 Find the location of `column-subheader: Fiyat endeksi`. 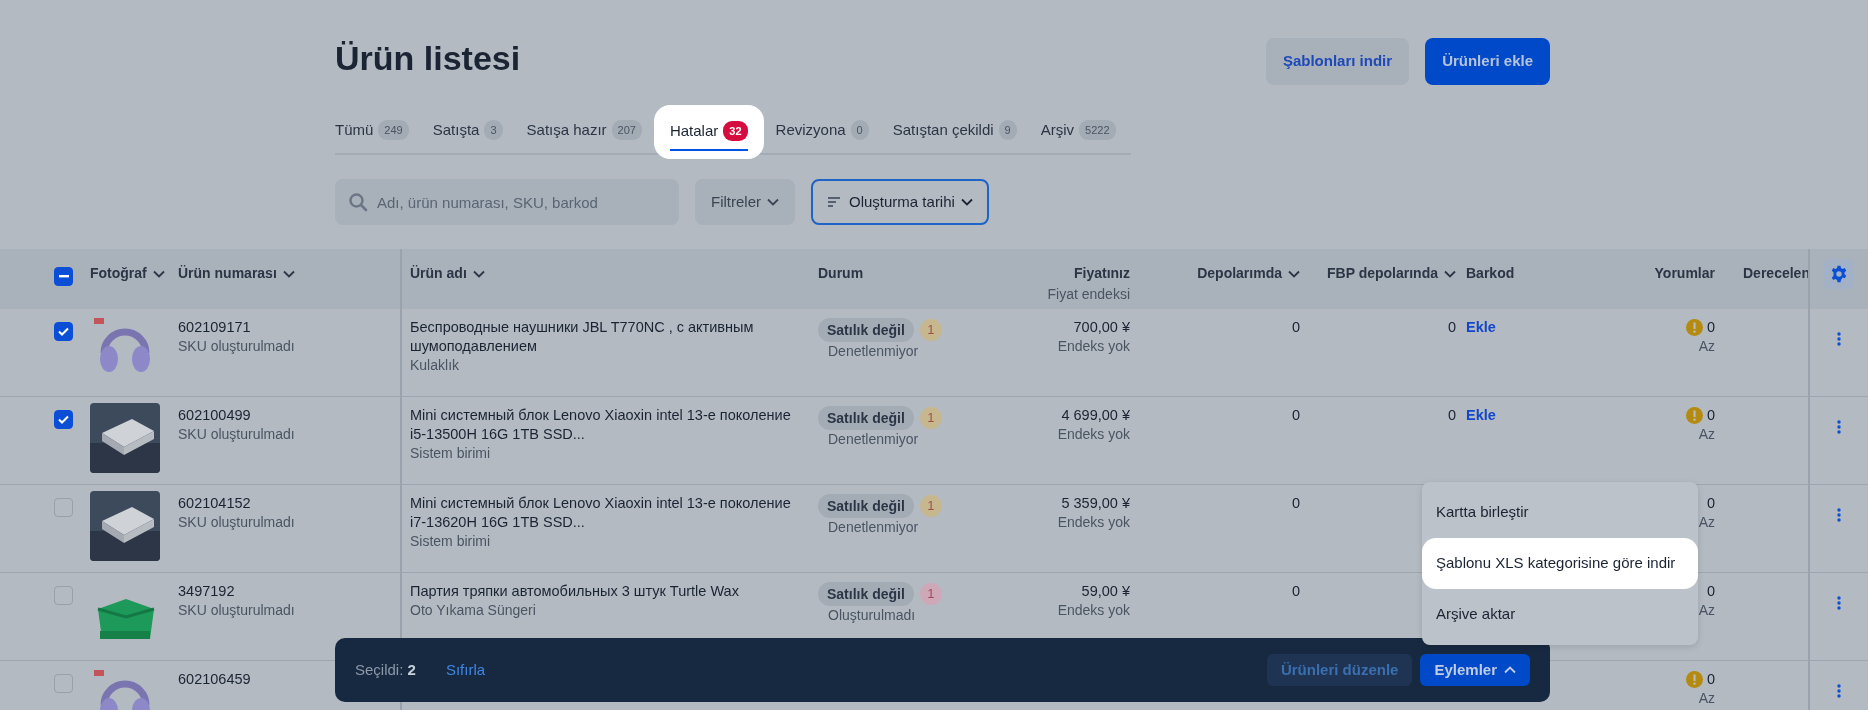

column-subheader: Fiyat endeksi is located at coordinates (1088, 294).